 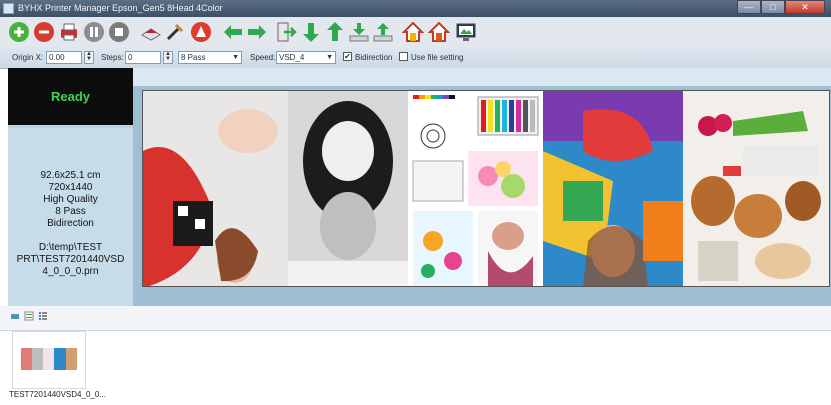 What do you see at coordinates (43, 316) in the screenshot?
I see `list-view-icon` at bounding box center [43, 316].